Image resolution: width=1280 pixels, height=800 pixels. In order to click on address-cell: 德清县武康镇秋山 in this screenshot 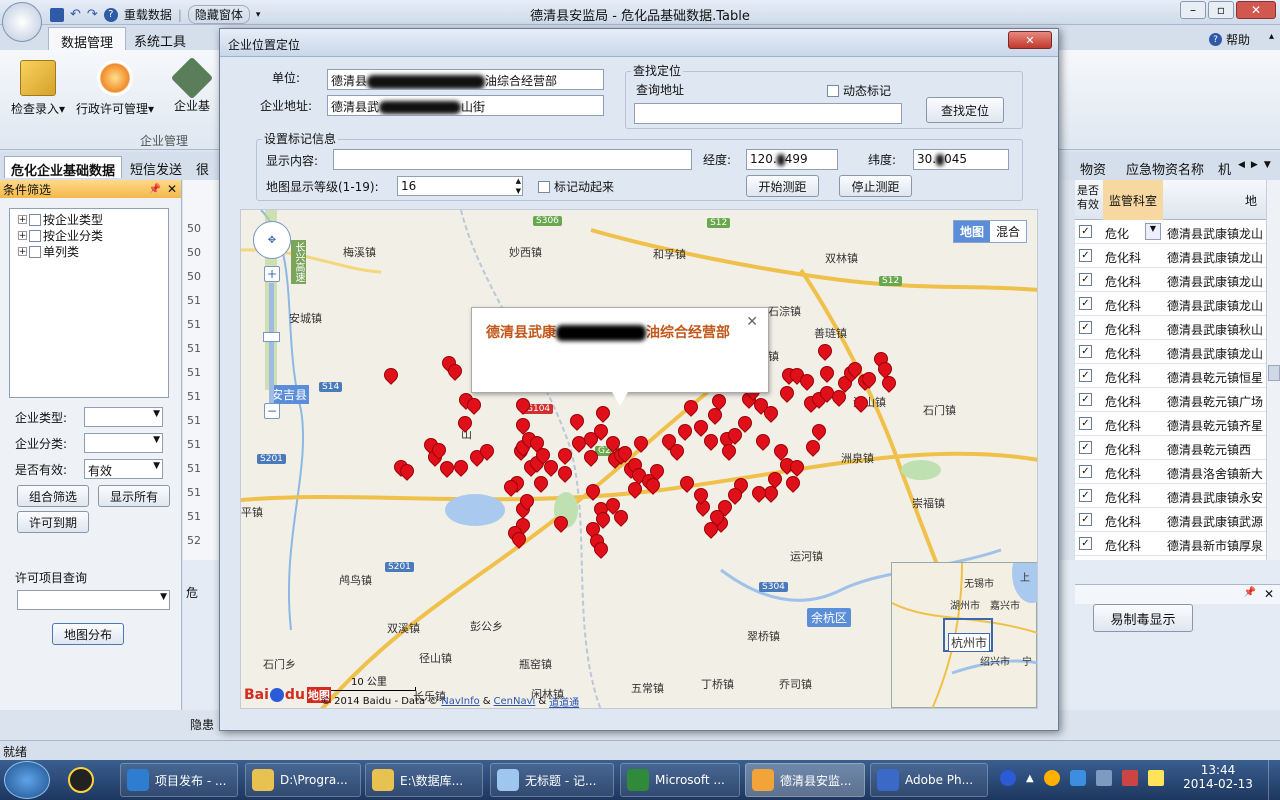, I will do `click(1215, 329)`.